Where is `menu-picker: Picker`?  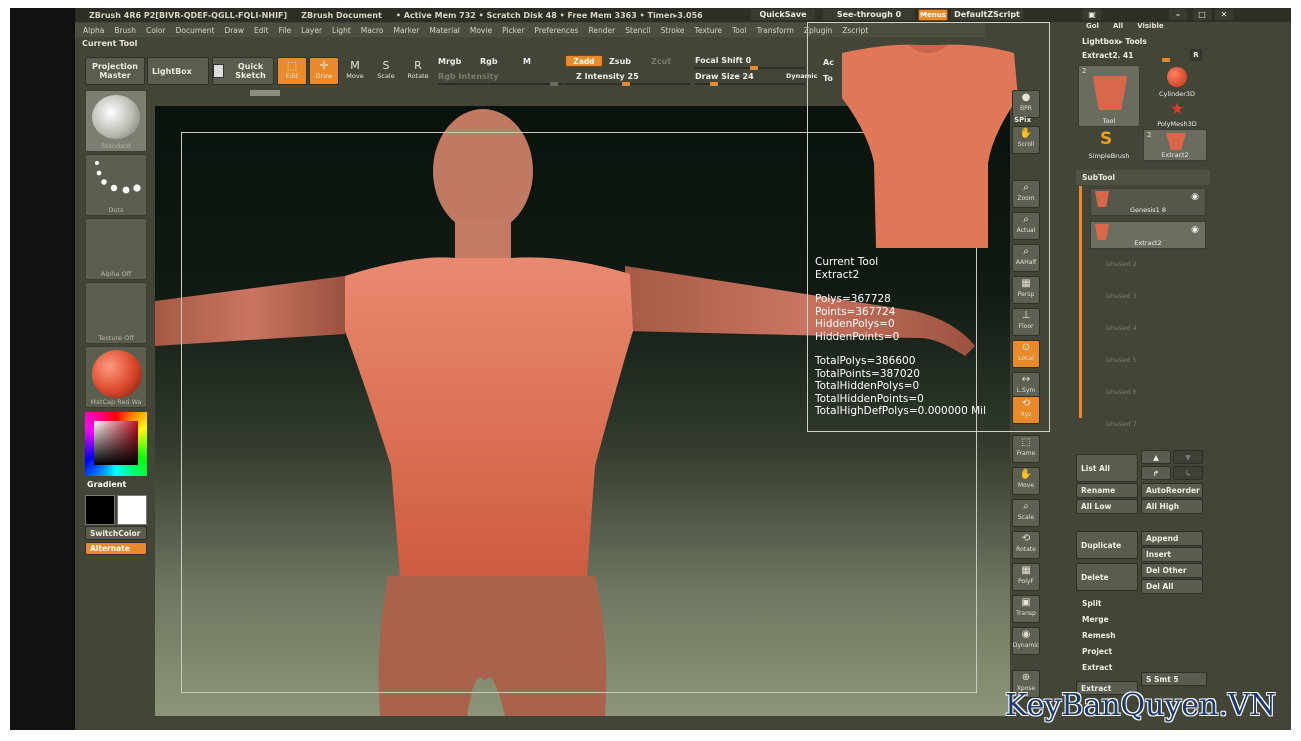 menu-picker: Picker is located at coordinates (513, 30).